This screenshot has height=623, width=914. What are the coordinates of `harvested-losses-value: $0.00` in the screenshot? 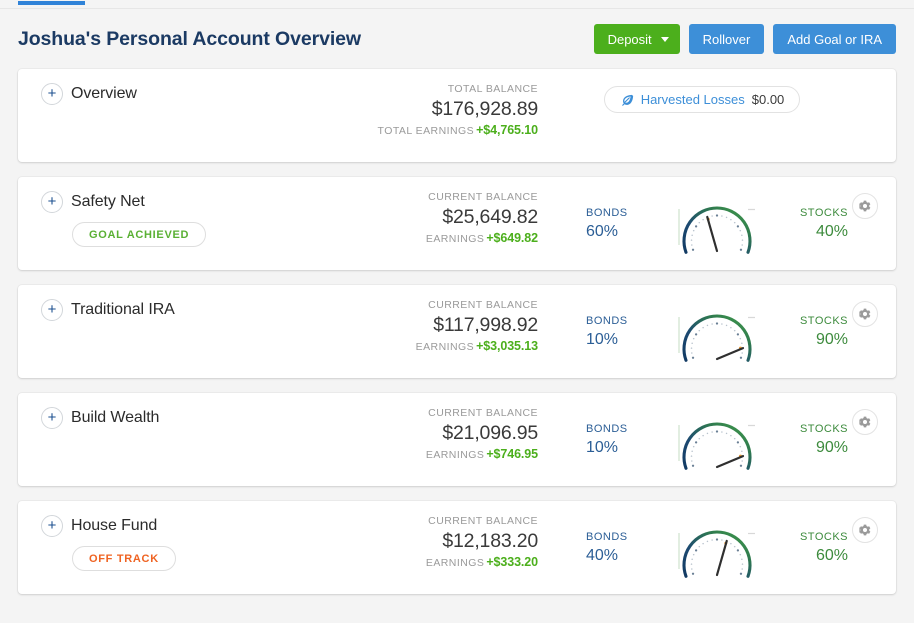 It's located at (768, 99).